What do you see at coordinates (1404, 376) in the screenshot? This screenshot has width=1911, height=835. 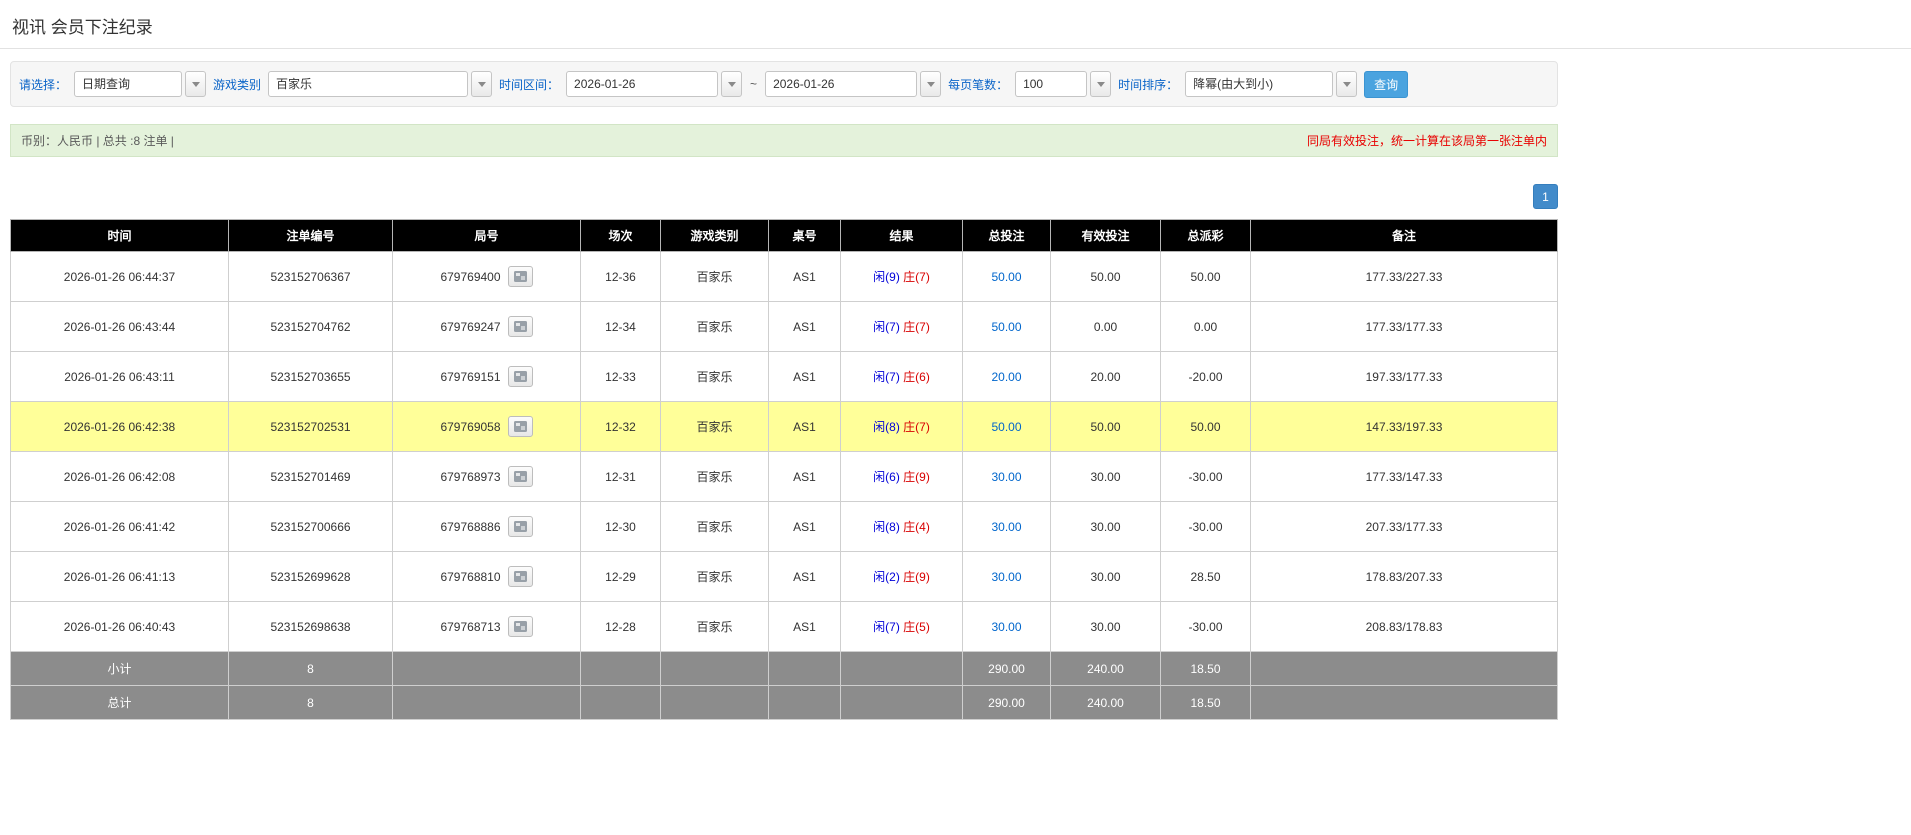 I see `cell-remark: 197.33/177.33` at bounding box center [1404, 376].